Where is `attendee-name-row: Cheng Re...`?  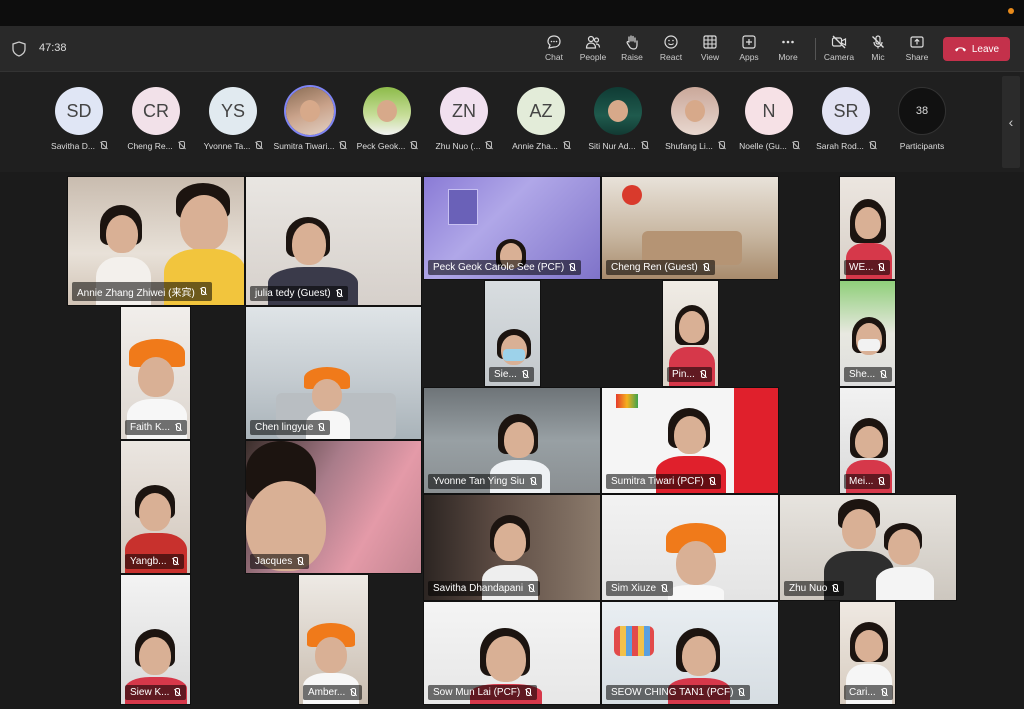
attendee-name-row: Cheng Re... is located at coordinates (156, 146).